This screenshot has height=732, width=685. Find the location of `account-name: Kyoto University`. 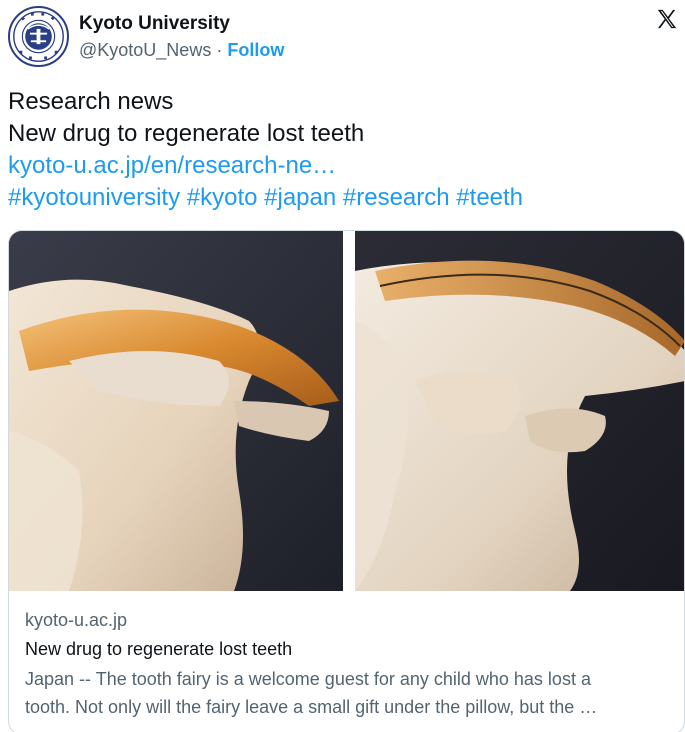

account-name: Kyoto University is located at coordinates (181, 24).